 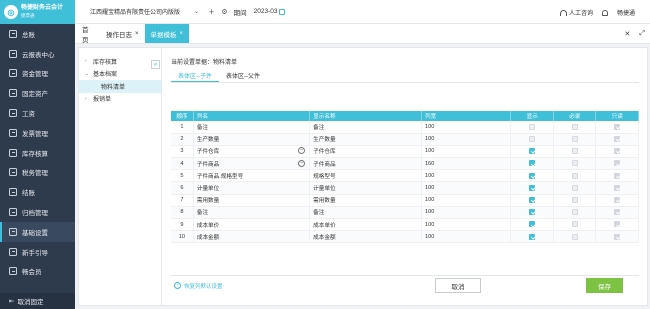 I want to click on row-width: 160, so click(x=466, y=164).